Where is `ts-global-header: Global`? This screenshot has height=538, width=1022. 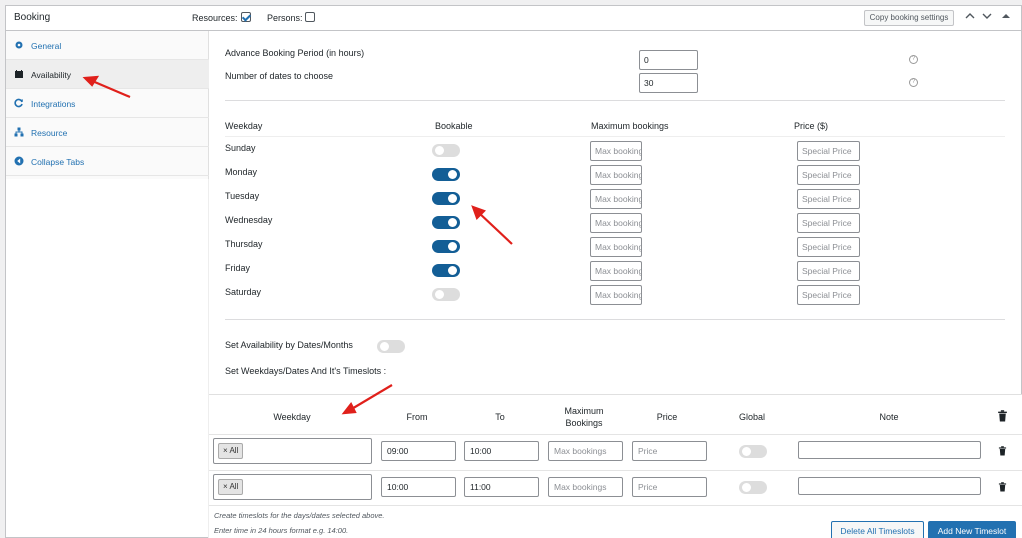 ts-global-header: Global is located at coordinates (751, 417).